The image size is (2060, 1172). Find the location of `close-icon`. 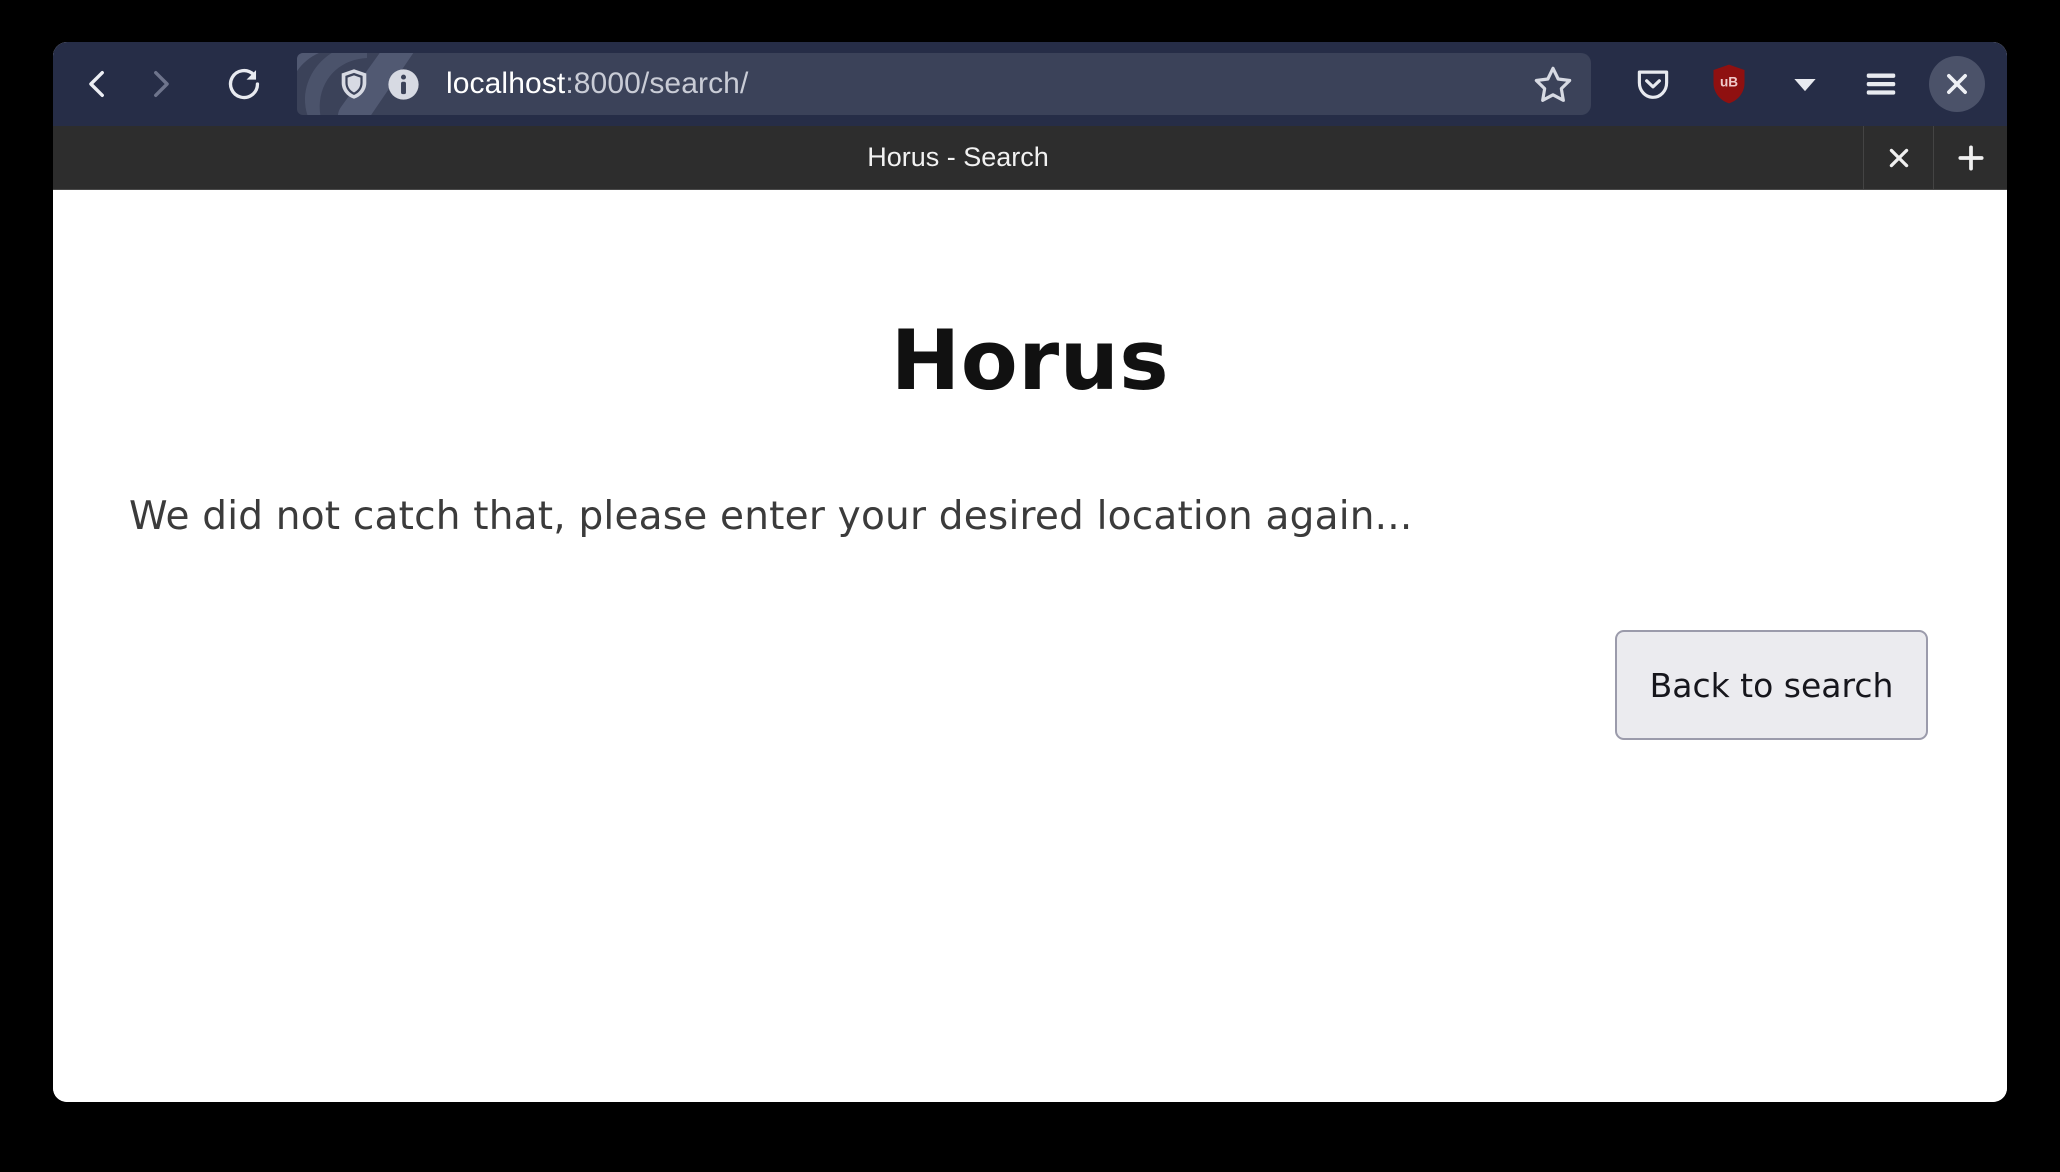

close-icon is located at coordinates (1957, 84).